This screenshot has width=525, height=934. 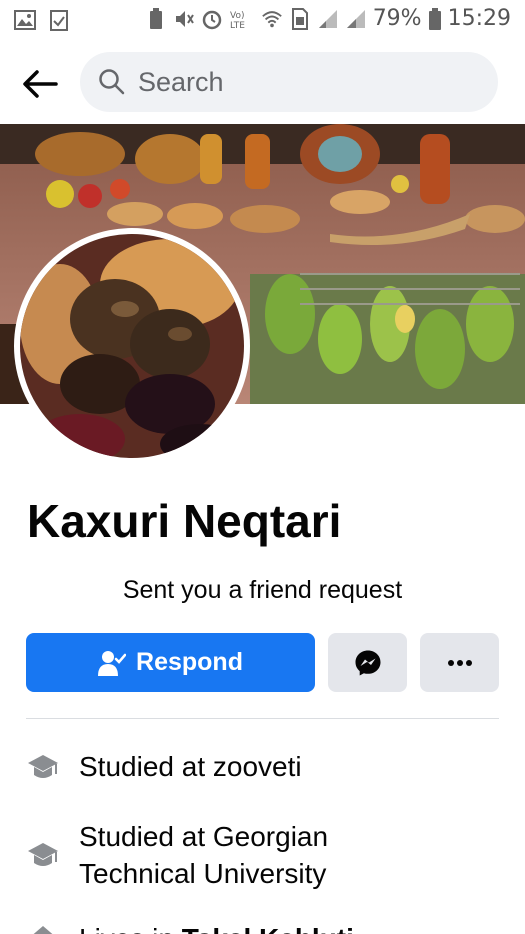 I want to click on more-dots-icon, so click(x=459, y=662).